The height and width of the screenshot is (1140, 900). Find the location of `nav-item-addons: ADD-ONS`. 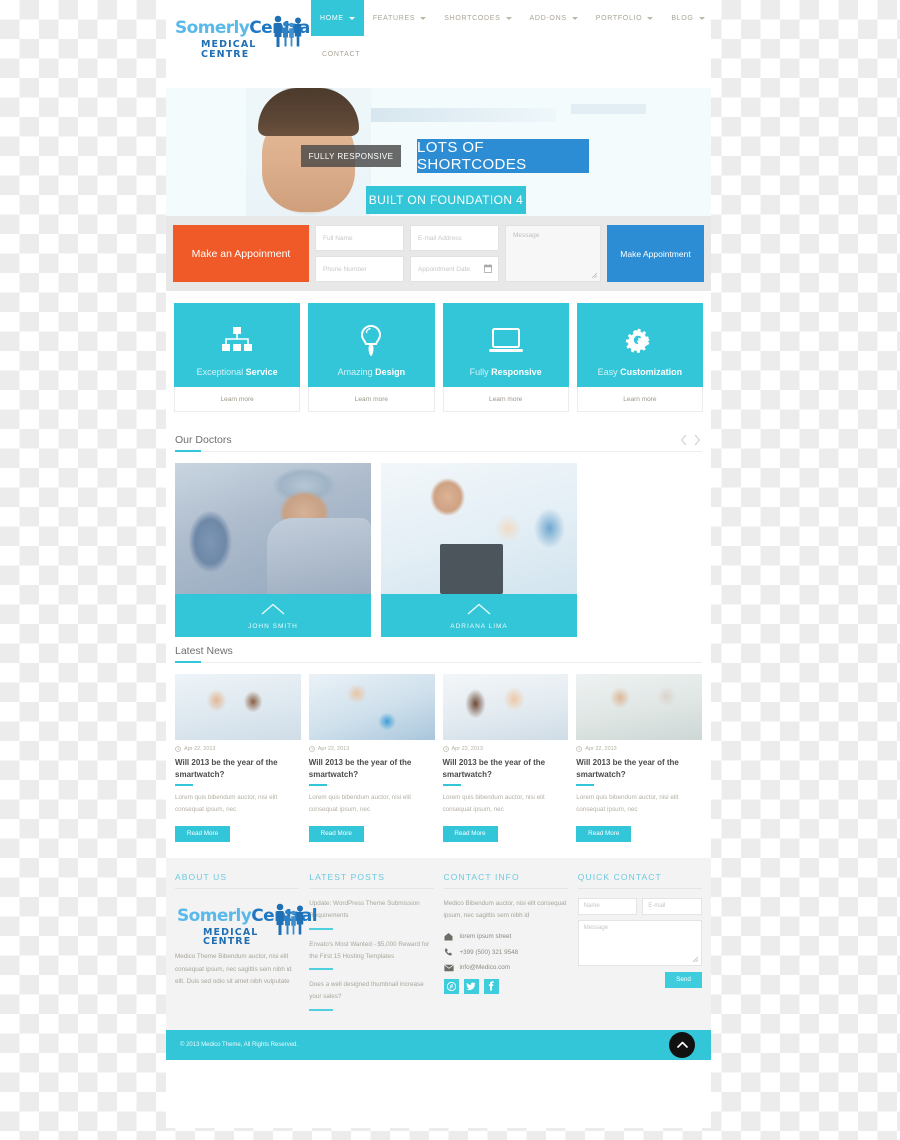

nav-item-addons: ADD-ONS is located at coordinates (554, 18).